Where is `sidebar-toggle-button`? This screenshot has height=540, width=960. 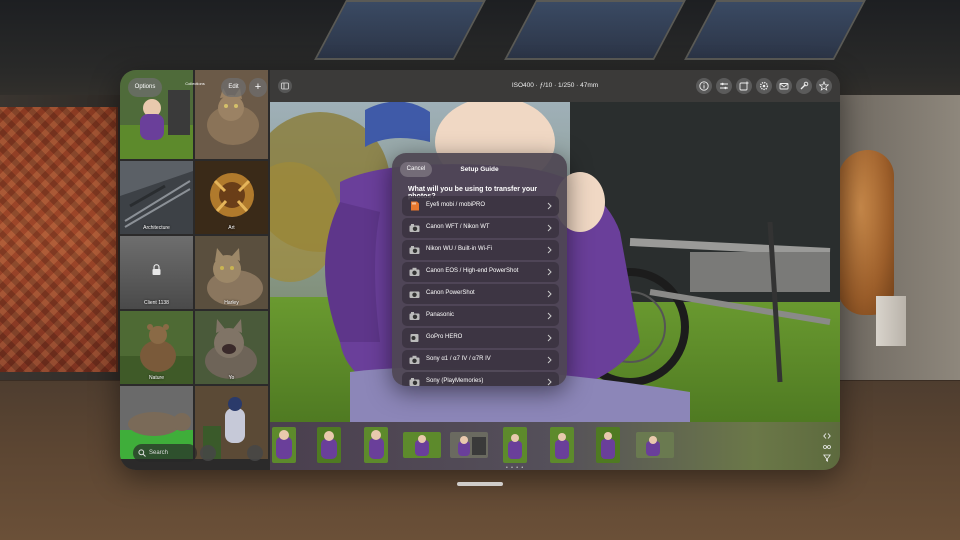 sidebar-toggle-button is located at coordinates (285, 86).